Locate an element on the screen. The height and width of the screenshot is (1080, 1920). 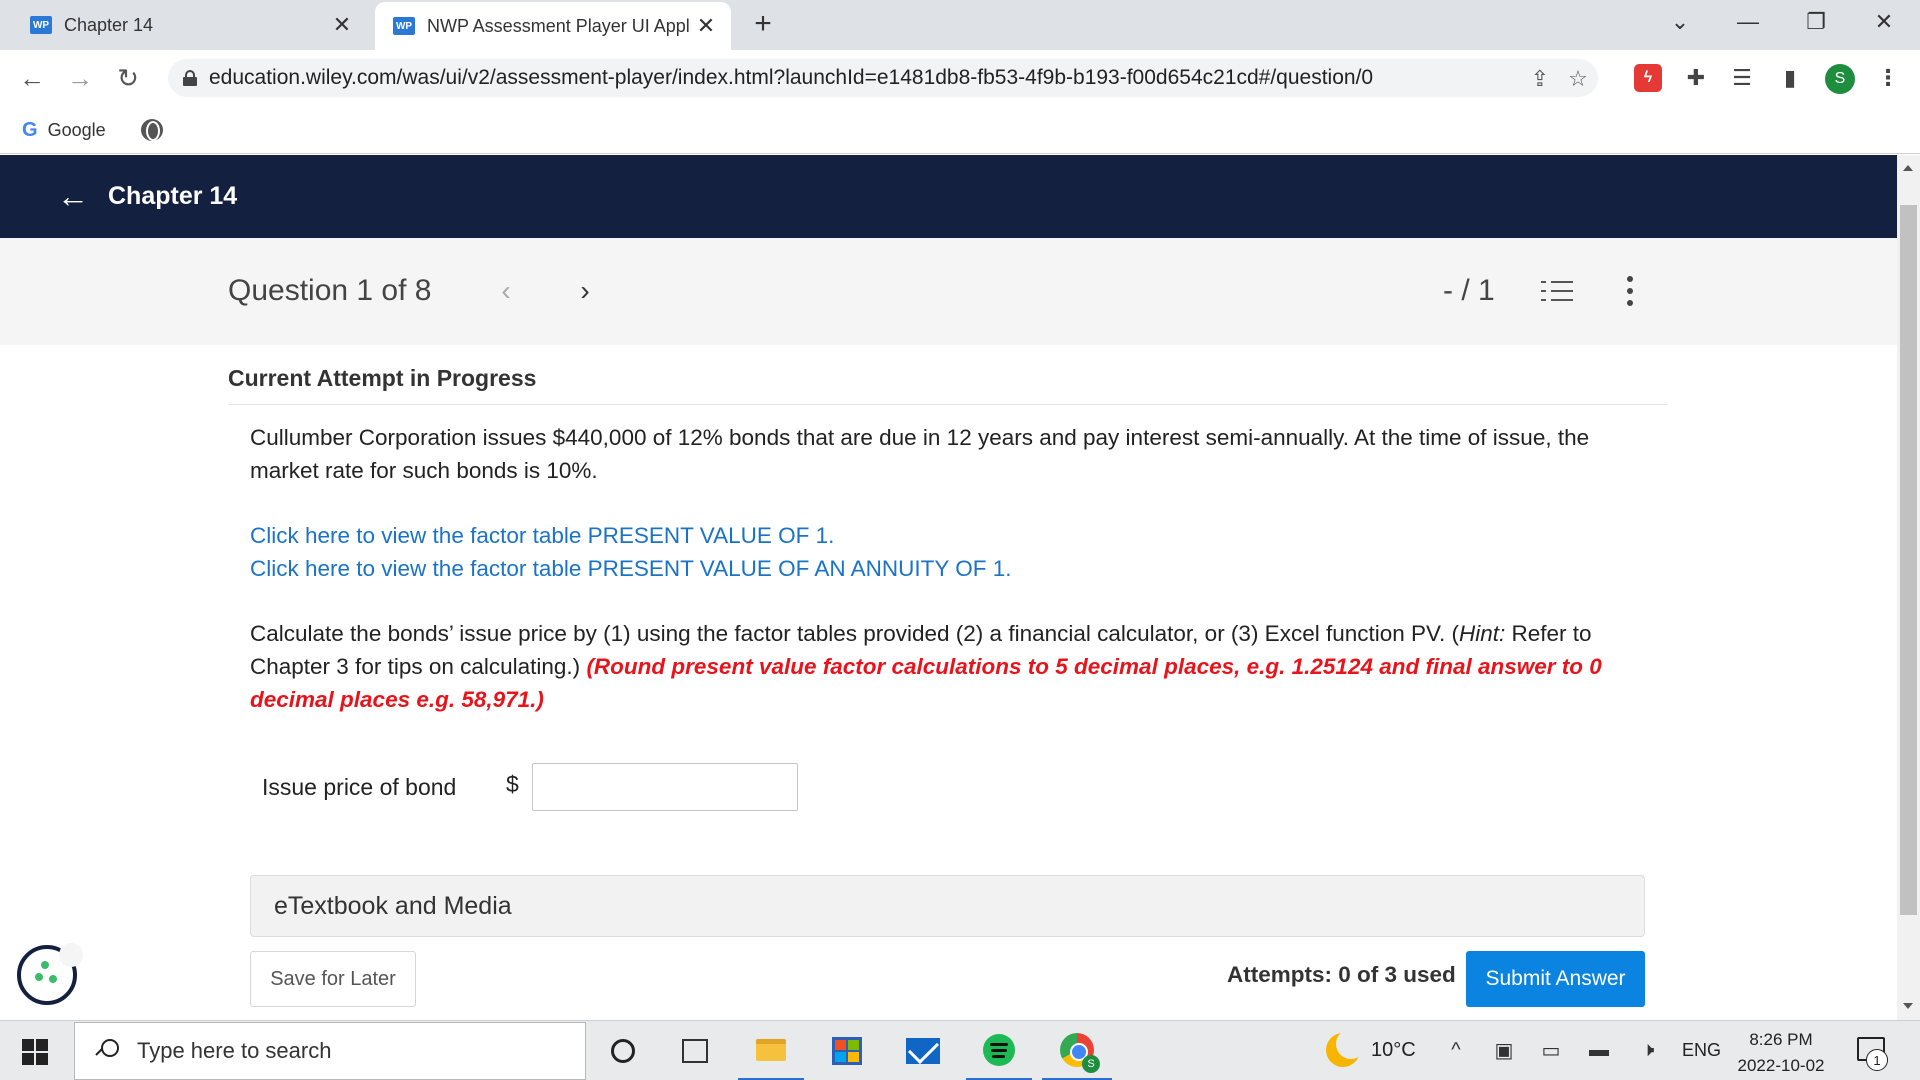
answer-label: Issue price of bond is located at coordinates (359, 787).